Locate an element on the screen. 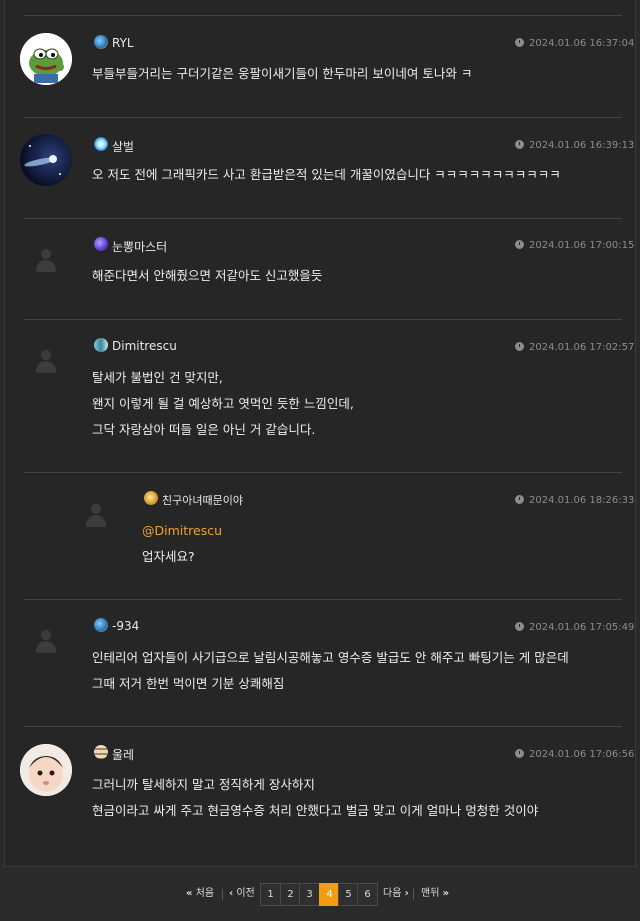 The image size is (640, 921). comment-line: 부들부들거리는 구더기같은 웅팔이새기들이 한두마리 보이네여 토나와 ㅋ is located at coordinates (282, 73).